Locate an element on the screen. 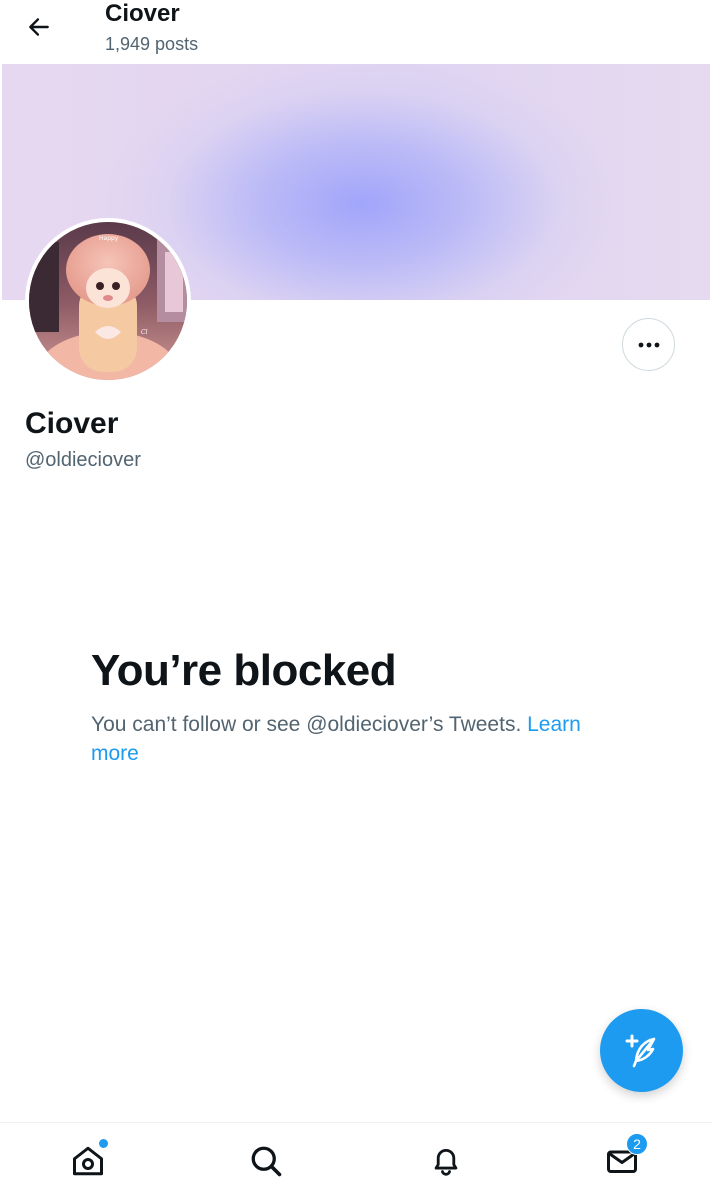 Image resolution: width=712 pixels, height=1200 pixels. home-icon is located at coordinates (88, 1161).